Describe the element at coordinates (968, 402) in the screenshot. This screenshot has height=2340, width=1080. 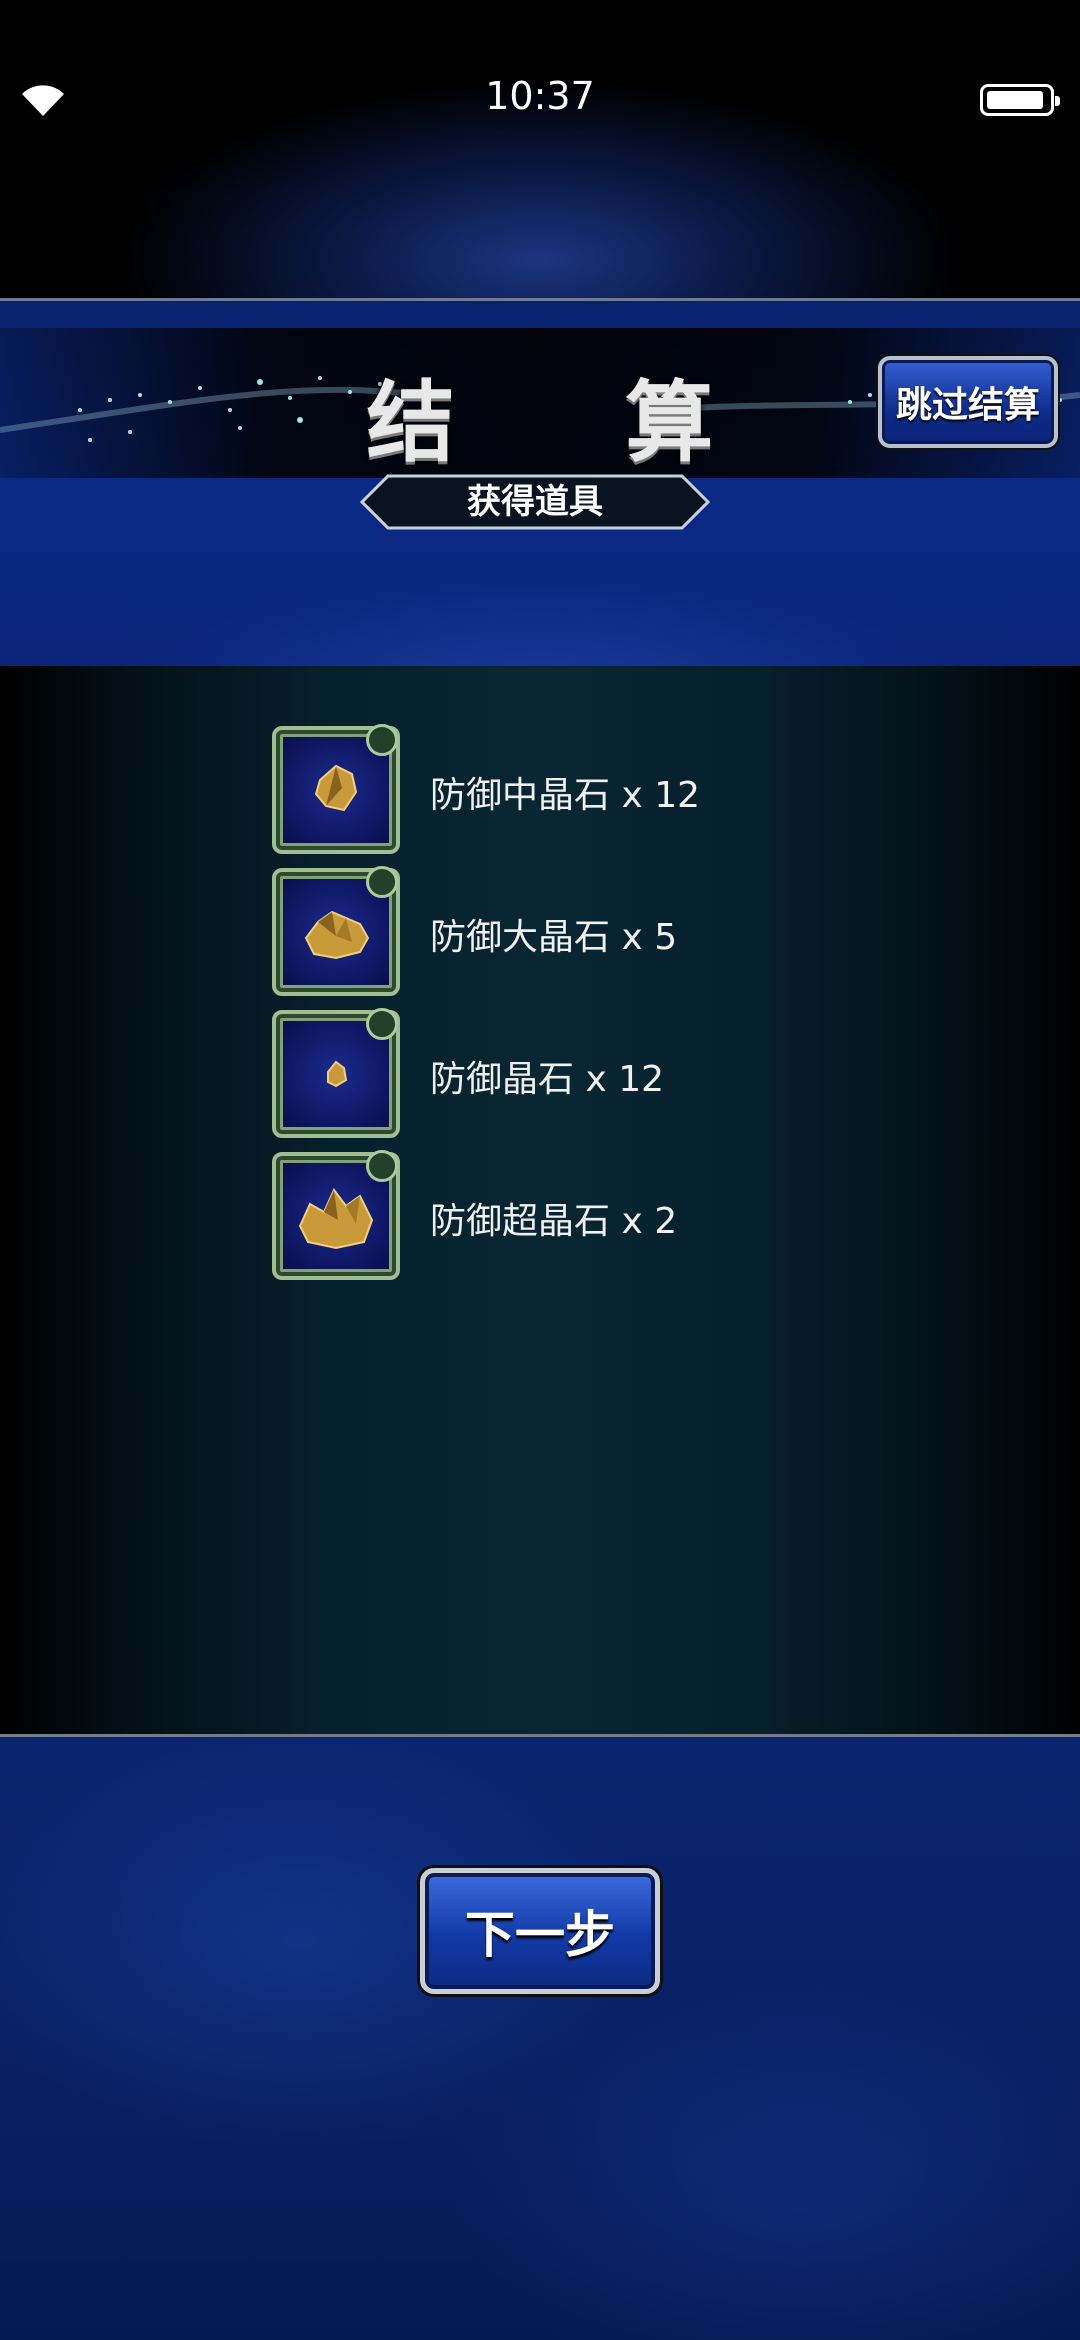
I see `skip-settlement-button: 跳过结算` at that location.